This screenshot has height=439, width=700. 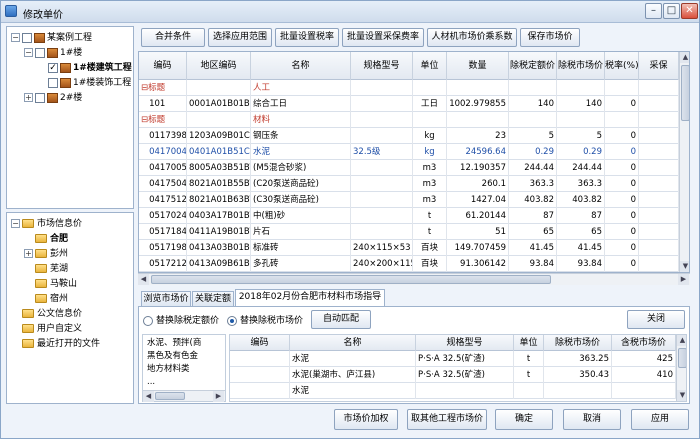 What do you see at coordinates (409, 216) in the screenshot?
I see `table-row: 0517024 0403A17B01BT 中(粗)砂 t 61.20144 87 87 0` at bounding box center [409, 216].